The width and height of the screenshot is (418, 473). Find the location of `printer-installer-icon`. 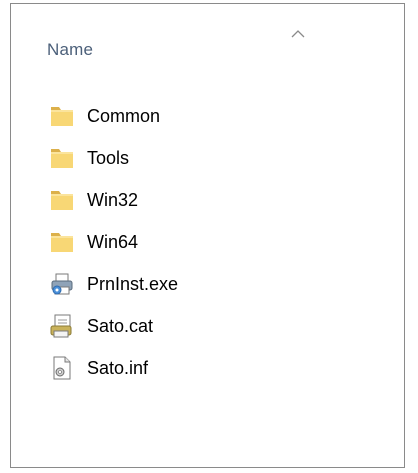

printer-installer-icon is located at coordinates (62, 284).